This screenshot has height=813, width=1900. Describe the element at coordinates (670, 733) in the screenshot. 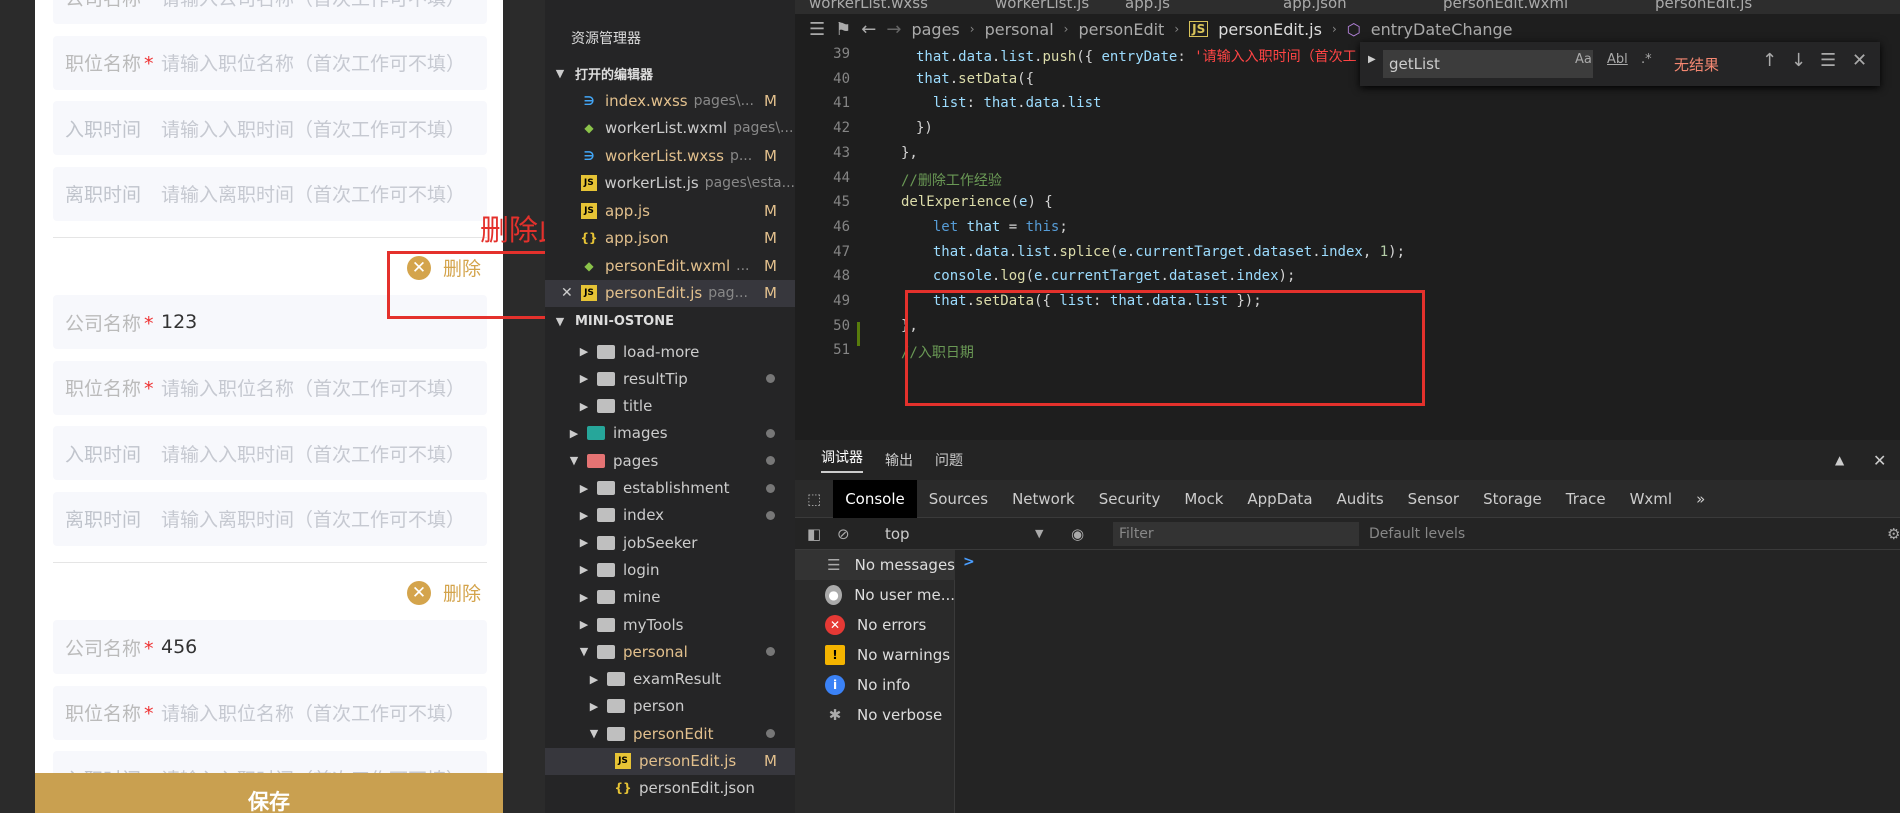

I see `tree-item: ▼ personEdit` at that location.